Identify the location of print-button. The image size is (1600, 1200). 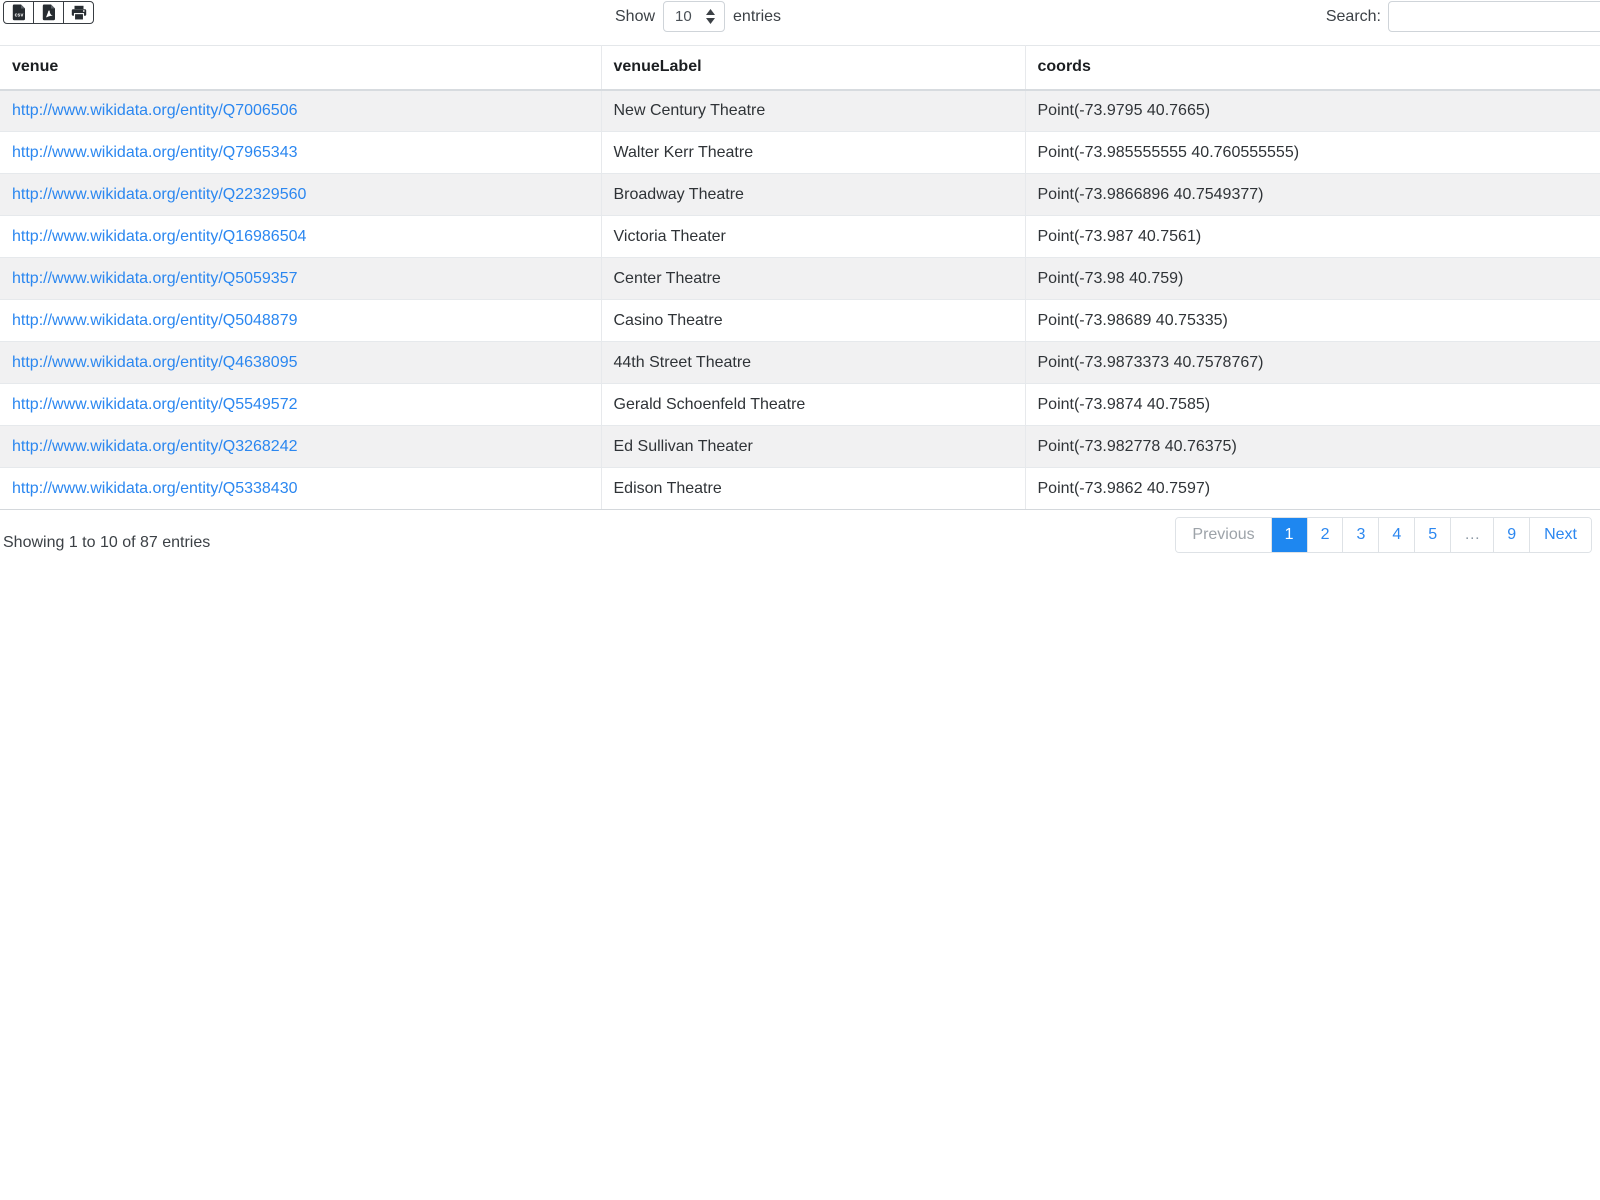
(78, 12).